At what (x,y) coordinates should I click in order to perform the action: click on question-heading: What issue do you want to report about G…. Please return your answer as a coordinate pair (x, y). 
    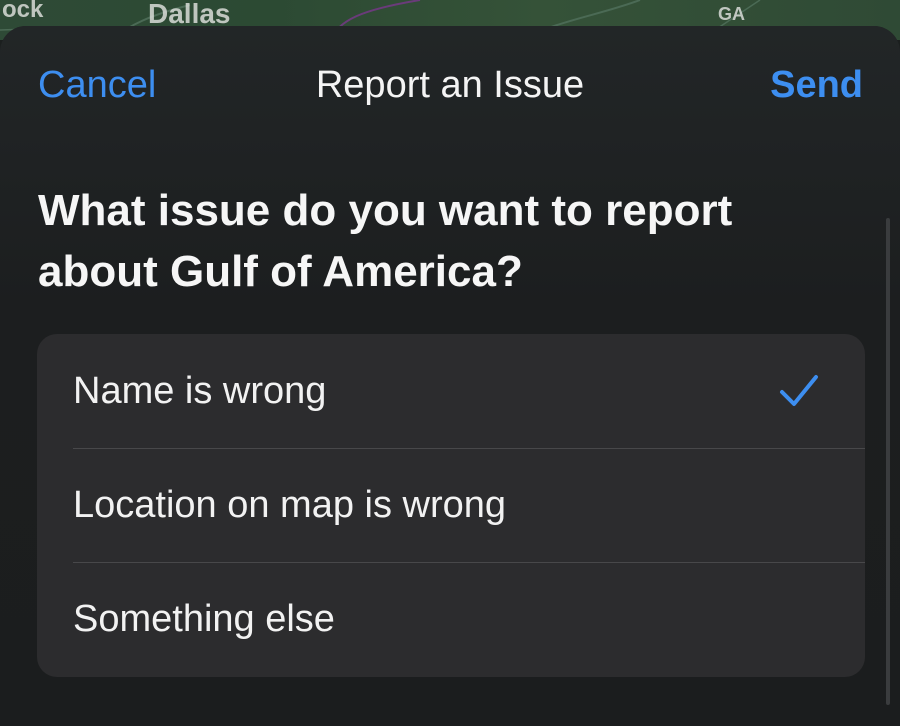
    Looking at the image, I should click on (385, 241).